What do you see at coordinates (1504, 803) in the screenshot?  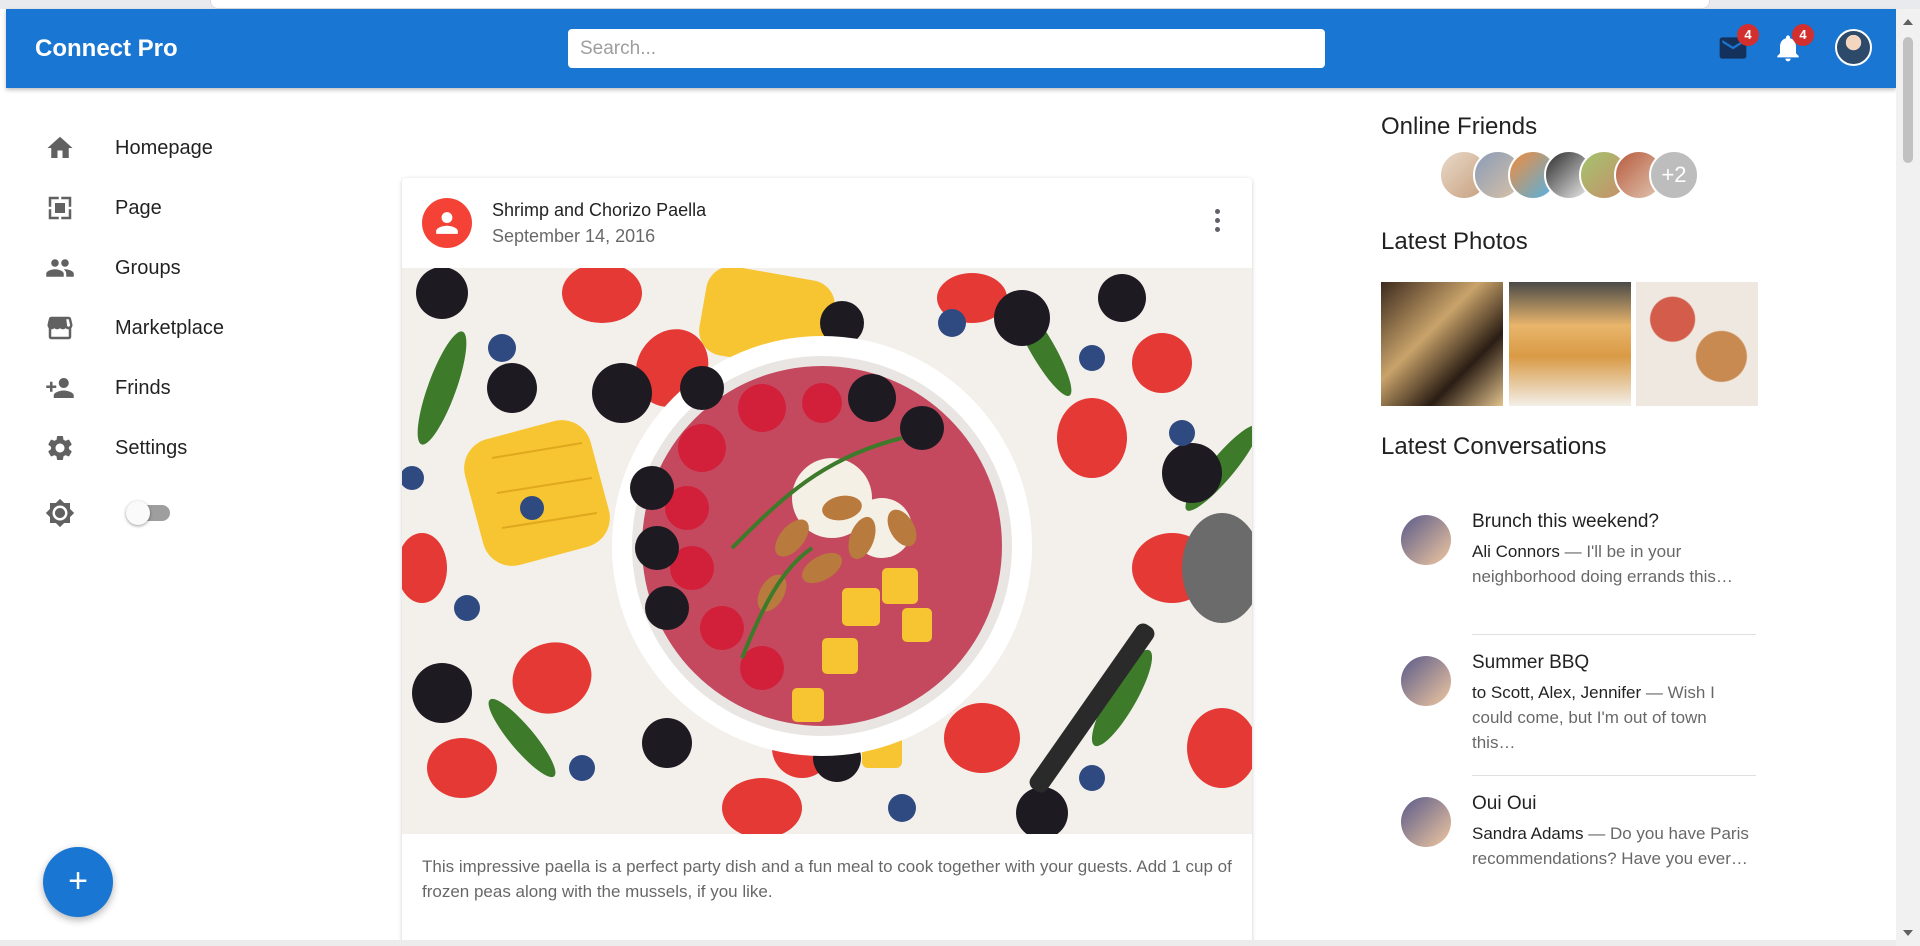 I see `conversation-title: Oui Oui` at bounding box center [1504, 803].